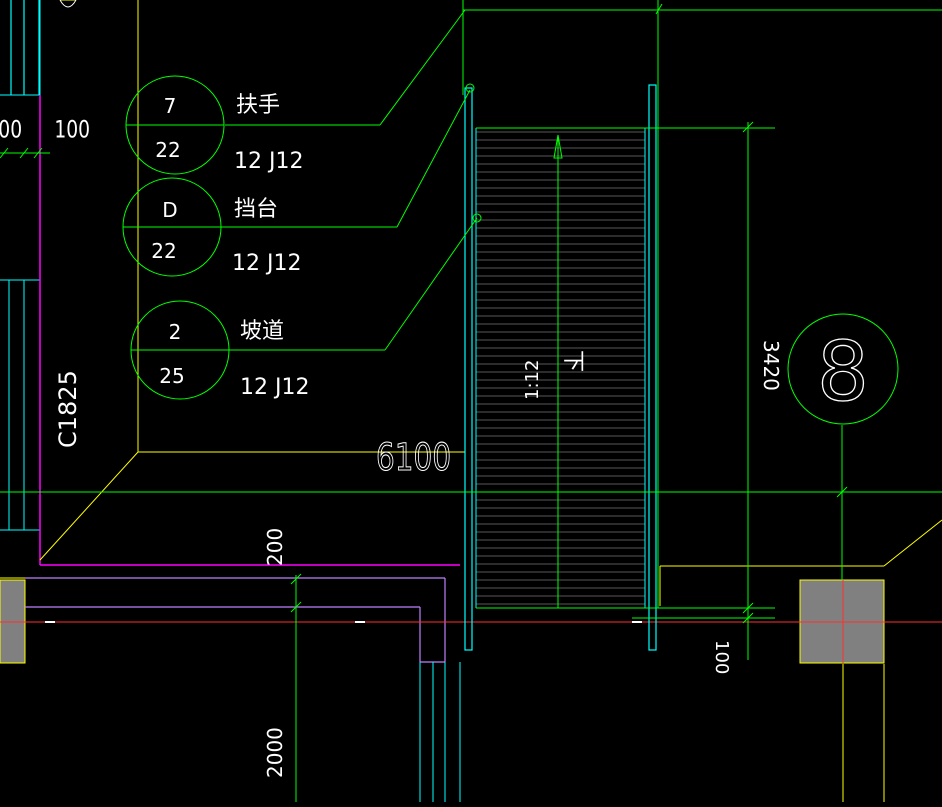 This screenshot has width=942, height=807. What do you see at coordinates (275, 547) in the screenshot?
I see `dim-200: 200` at bounding box center [275, 547].